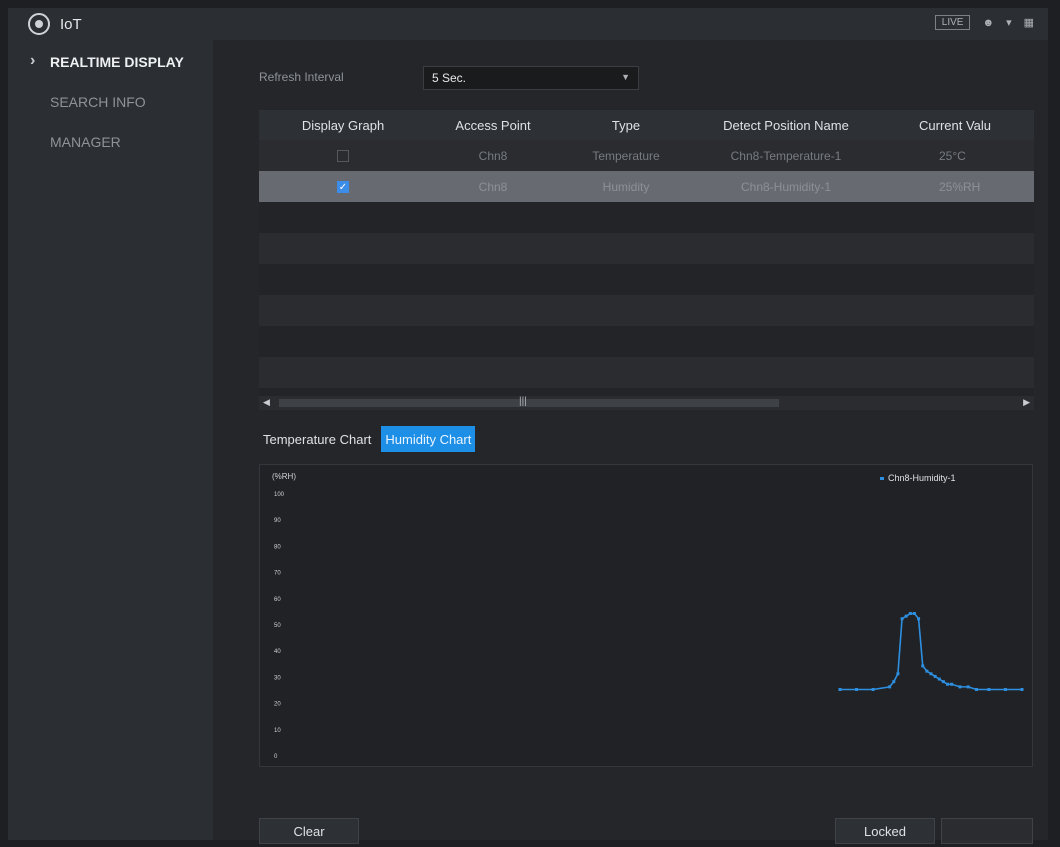 The image size is (1060, 847). I want to click on chart-tabs: Temperature Chart Humidity Chart, so click(367, 439).